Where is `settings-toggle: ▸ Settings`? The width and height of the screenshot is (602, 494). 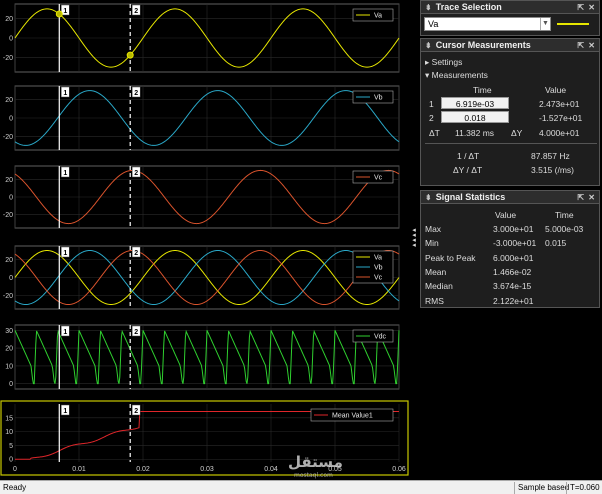 settings-toggle: ▸ Settings is located at coordinates (443, 62).